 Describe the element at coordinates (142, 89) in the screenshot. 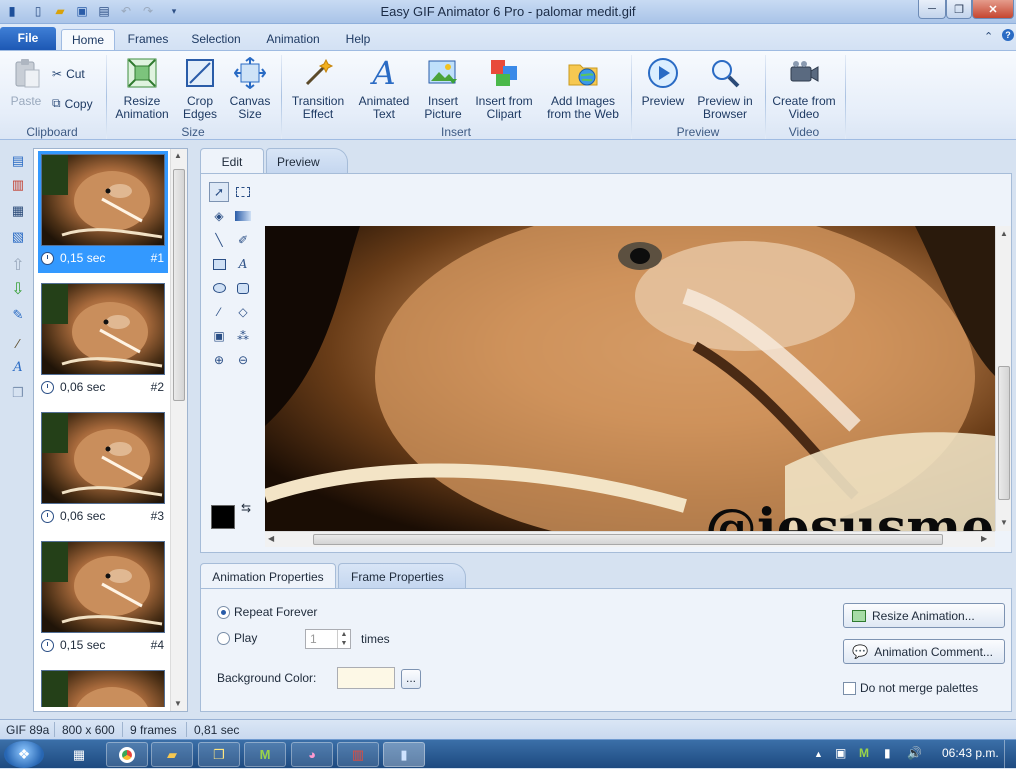

I see `resize-animation-button: Resize Animation` at that location.